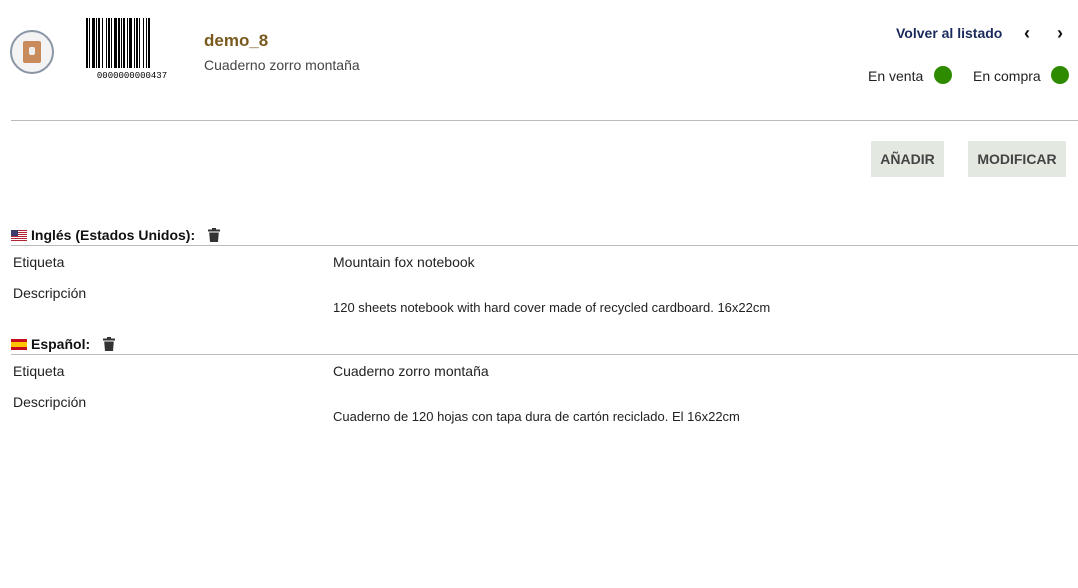  I want to click on language-name: Español:, so click(61, 344).